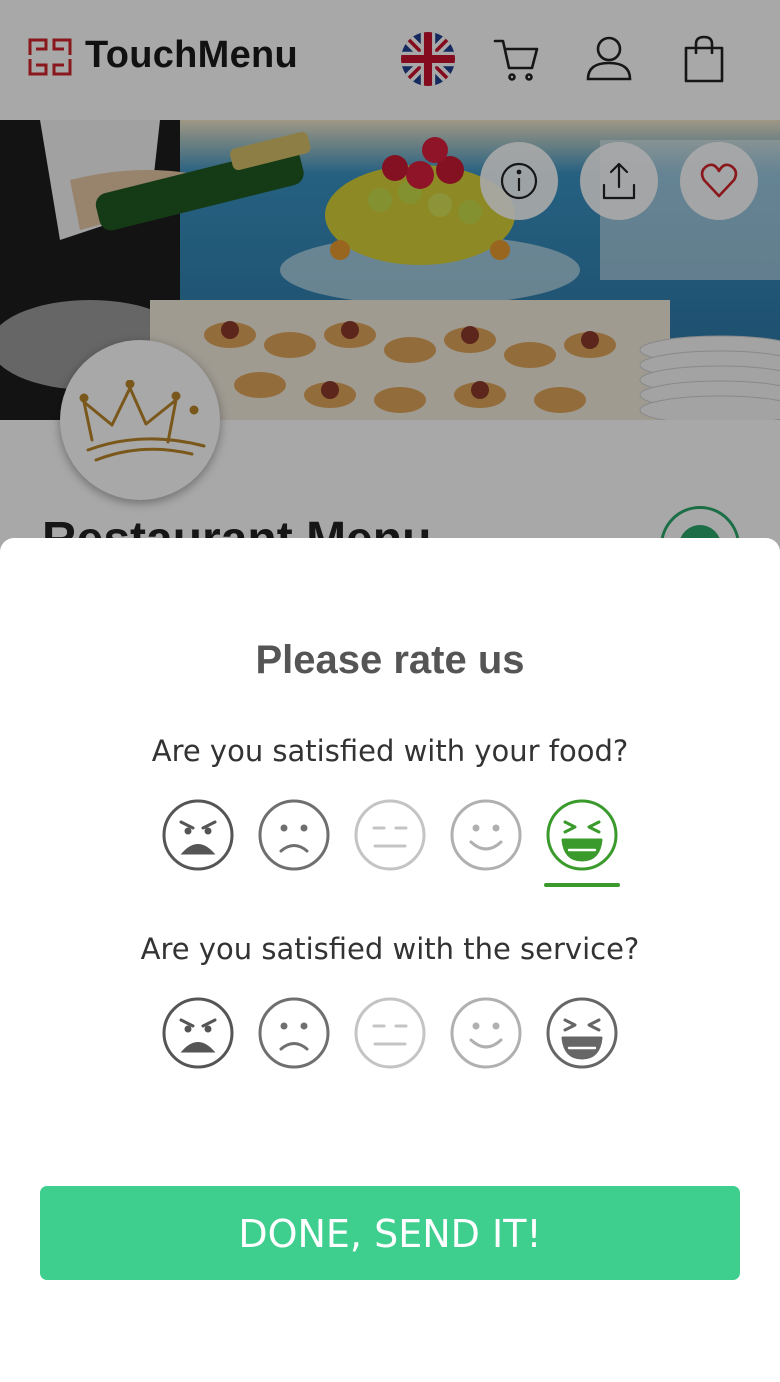 The image size is (780, 1382). Describe the element at coordinates (486, 835) in the screenshot. I see `food-satisfied-face-icon` at that location.